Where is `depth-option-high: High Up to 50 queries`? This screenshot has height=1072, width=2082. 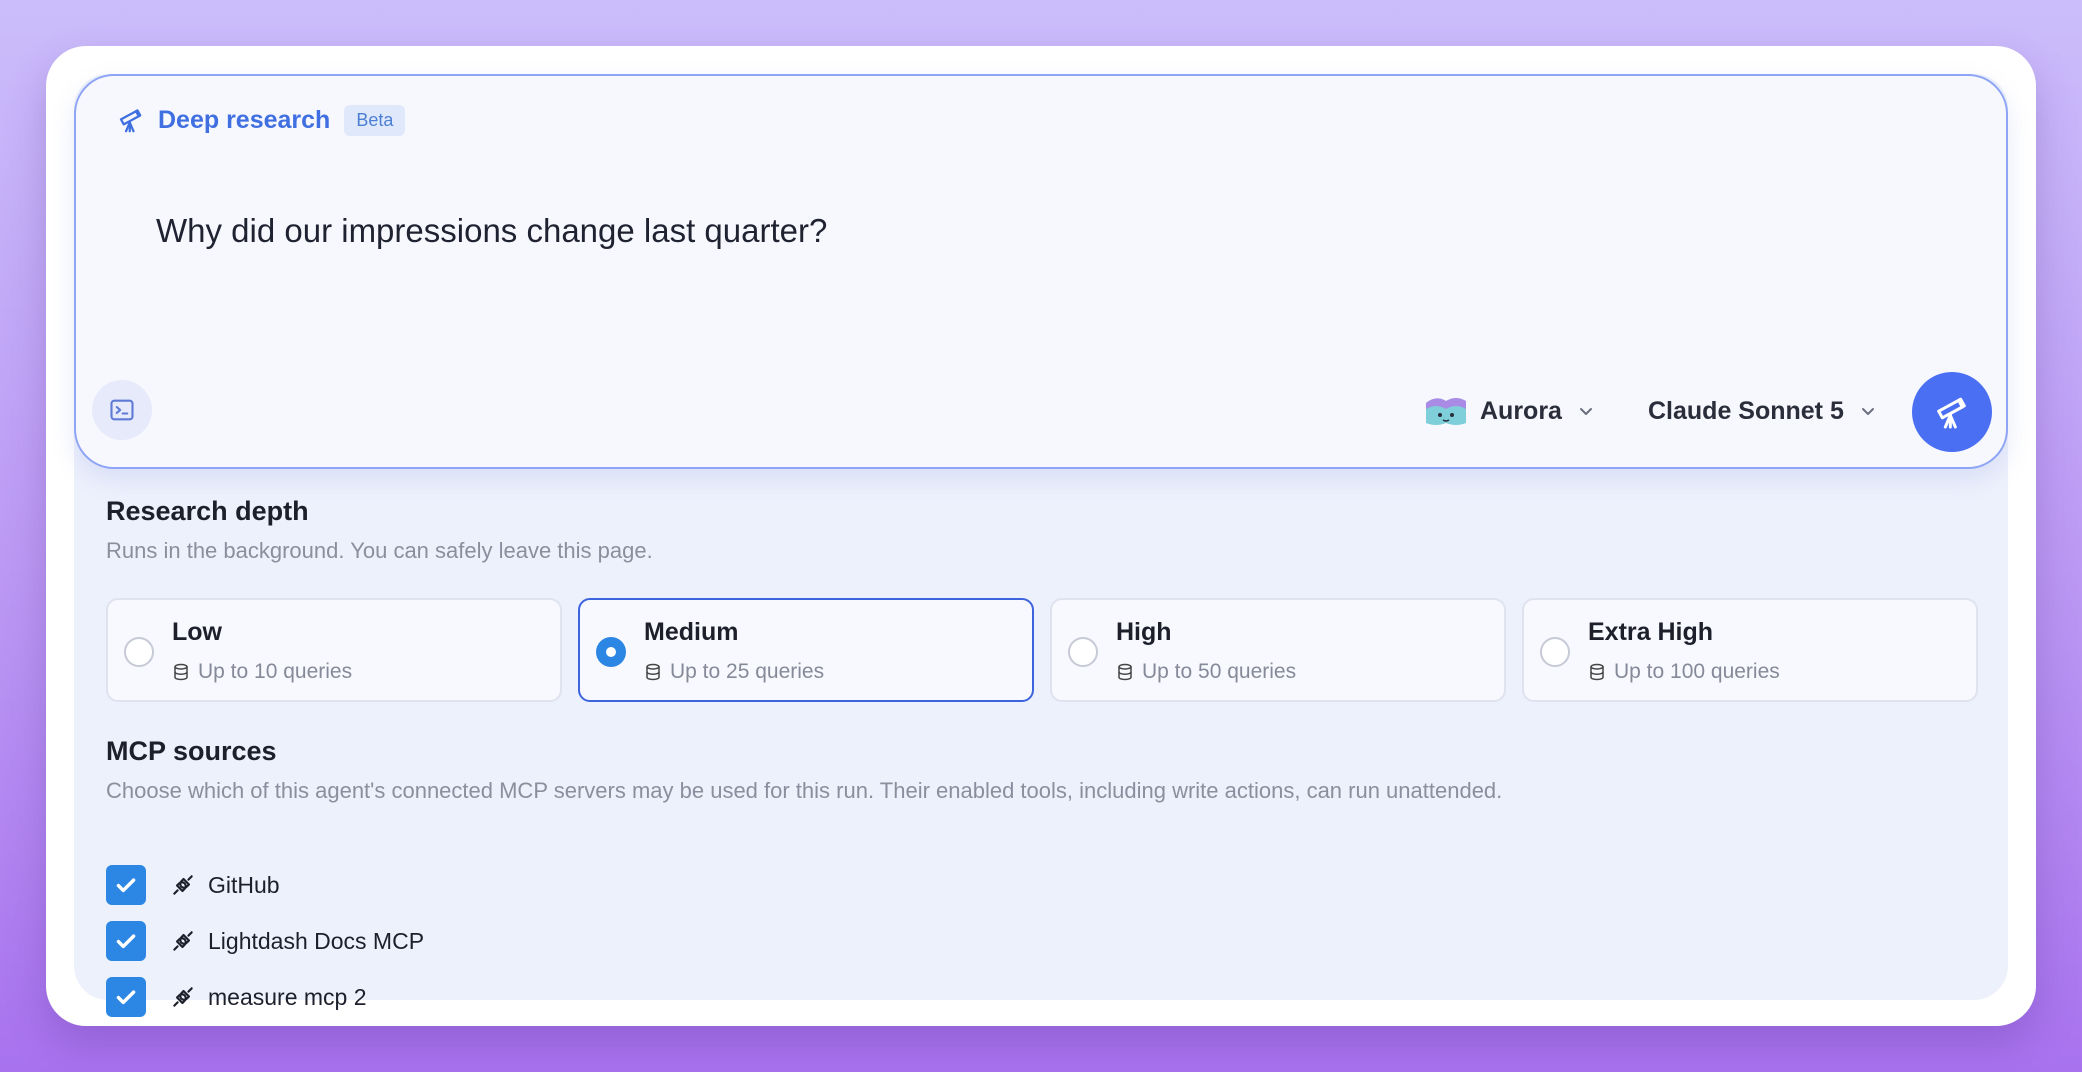 depth-option-high: High Up to 50 queries is located at coordinates (1278, 650).